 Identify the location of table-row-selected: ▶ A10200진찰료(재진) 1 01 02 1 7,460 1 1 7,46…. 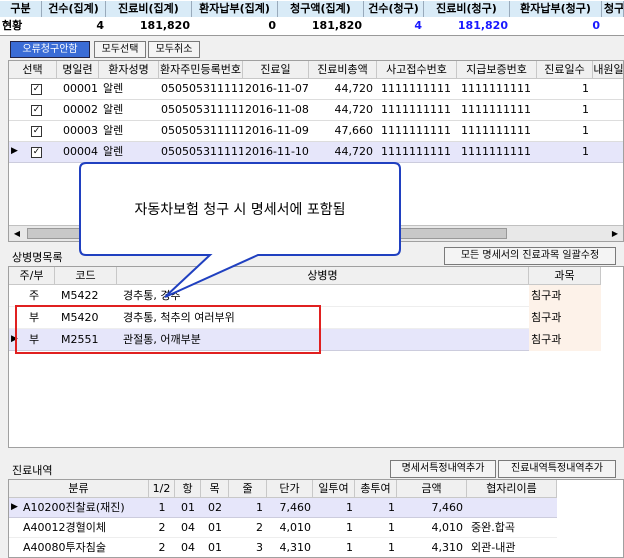
(283, 508).